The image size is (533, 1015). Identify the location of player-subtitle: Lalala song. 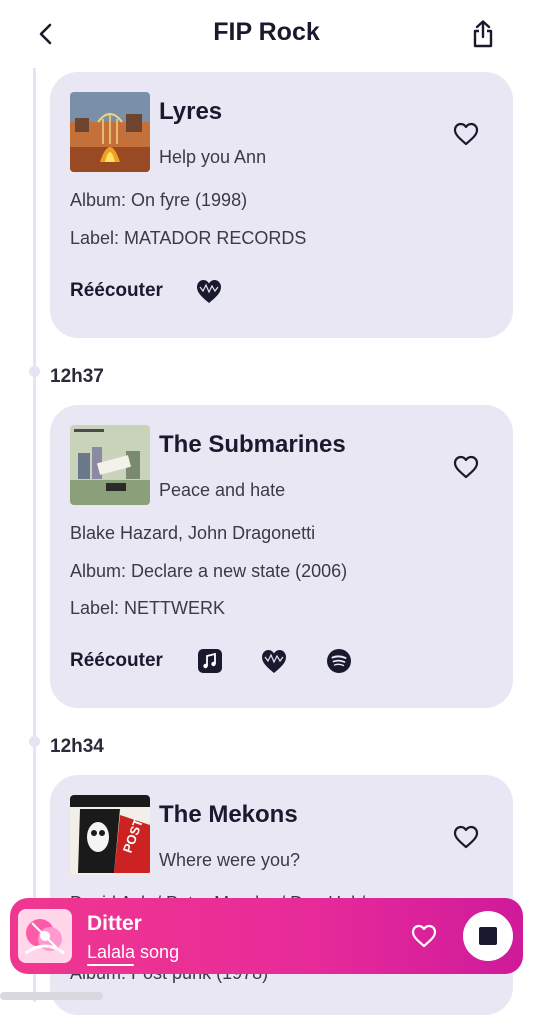
(133, 952).